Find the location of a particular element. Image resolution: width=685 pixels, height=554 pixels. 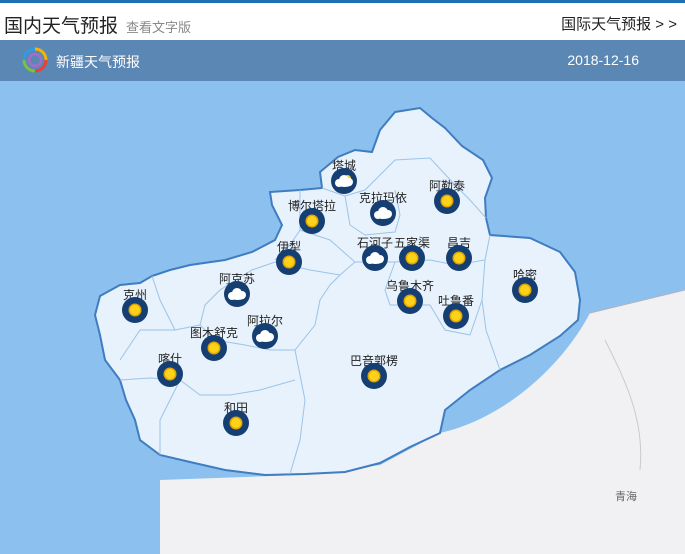

neighbor-label: 青海 is located at coordinates (626, 496).